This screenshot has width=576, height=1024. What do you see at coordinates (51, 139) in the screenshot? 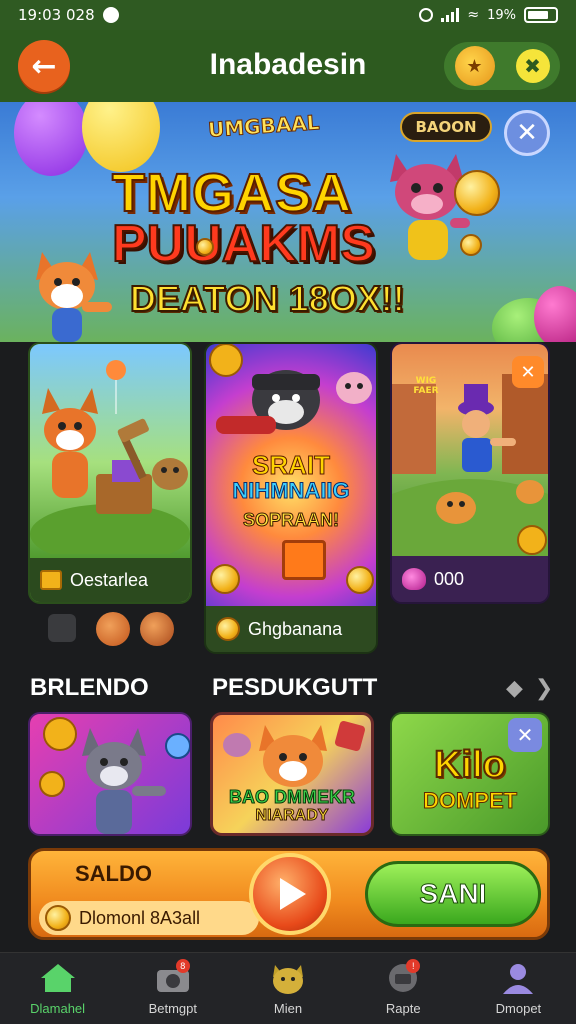
I see `balloon-purple` at bounding box center [51, 139].